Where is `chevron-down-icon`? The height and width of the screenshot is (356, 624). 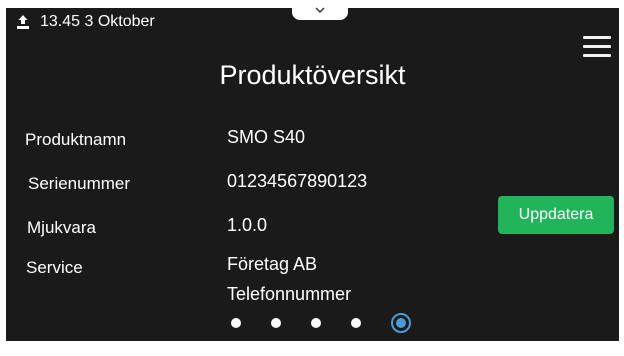
chevron-down-icon is located at coordinates (320, 10).